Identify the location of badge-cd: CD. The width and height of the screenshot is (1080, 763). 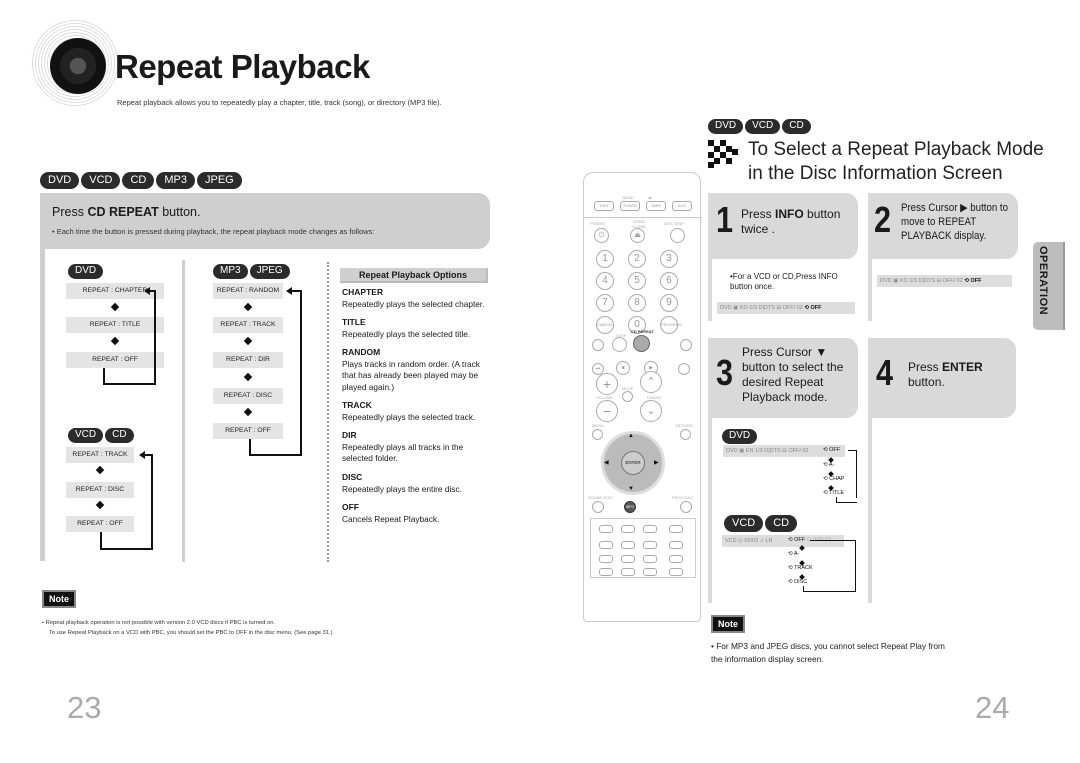
(781, 523).